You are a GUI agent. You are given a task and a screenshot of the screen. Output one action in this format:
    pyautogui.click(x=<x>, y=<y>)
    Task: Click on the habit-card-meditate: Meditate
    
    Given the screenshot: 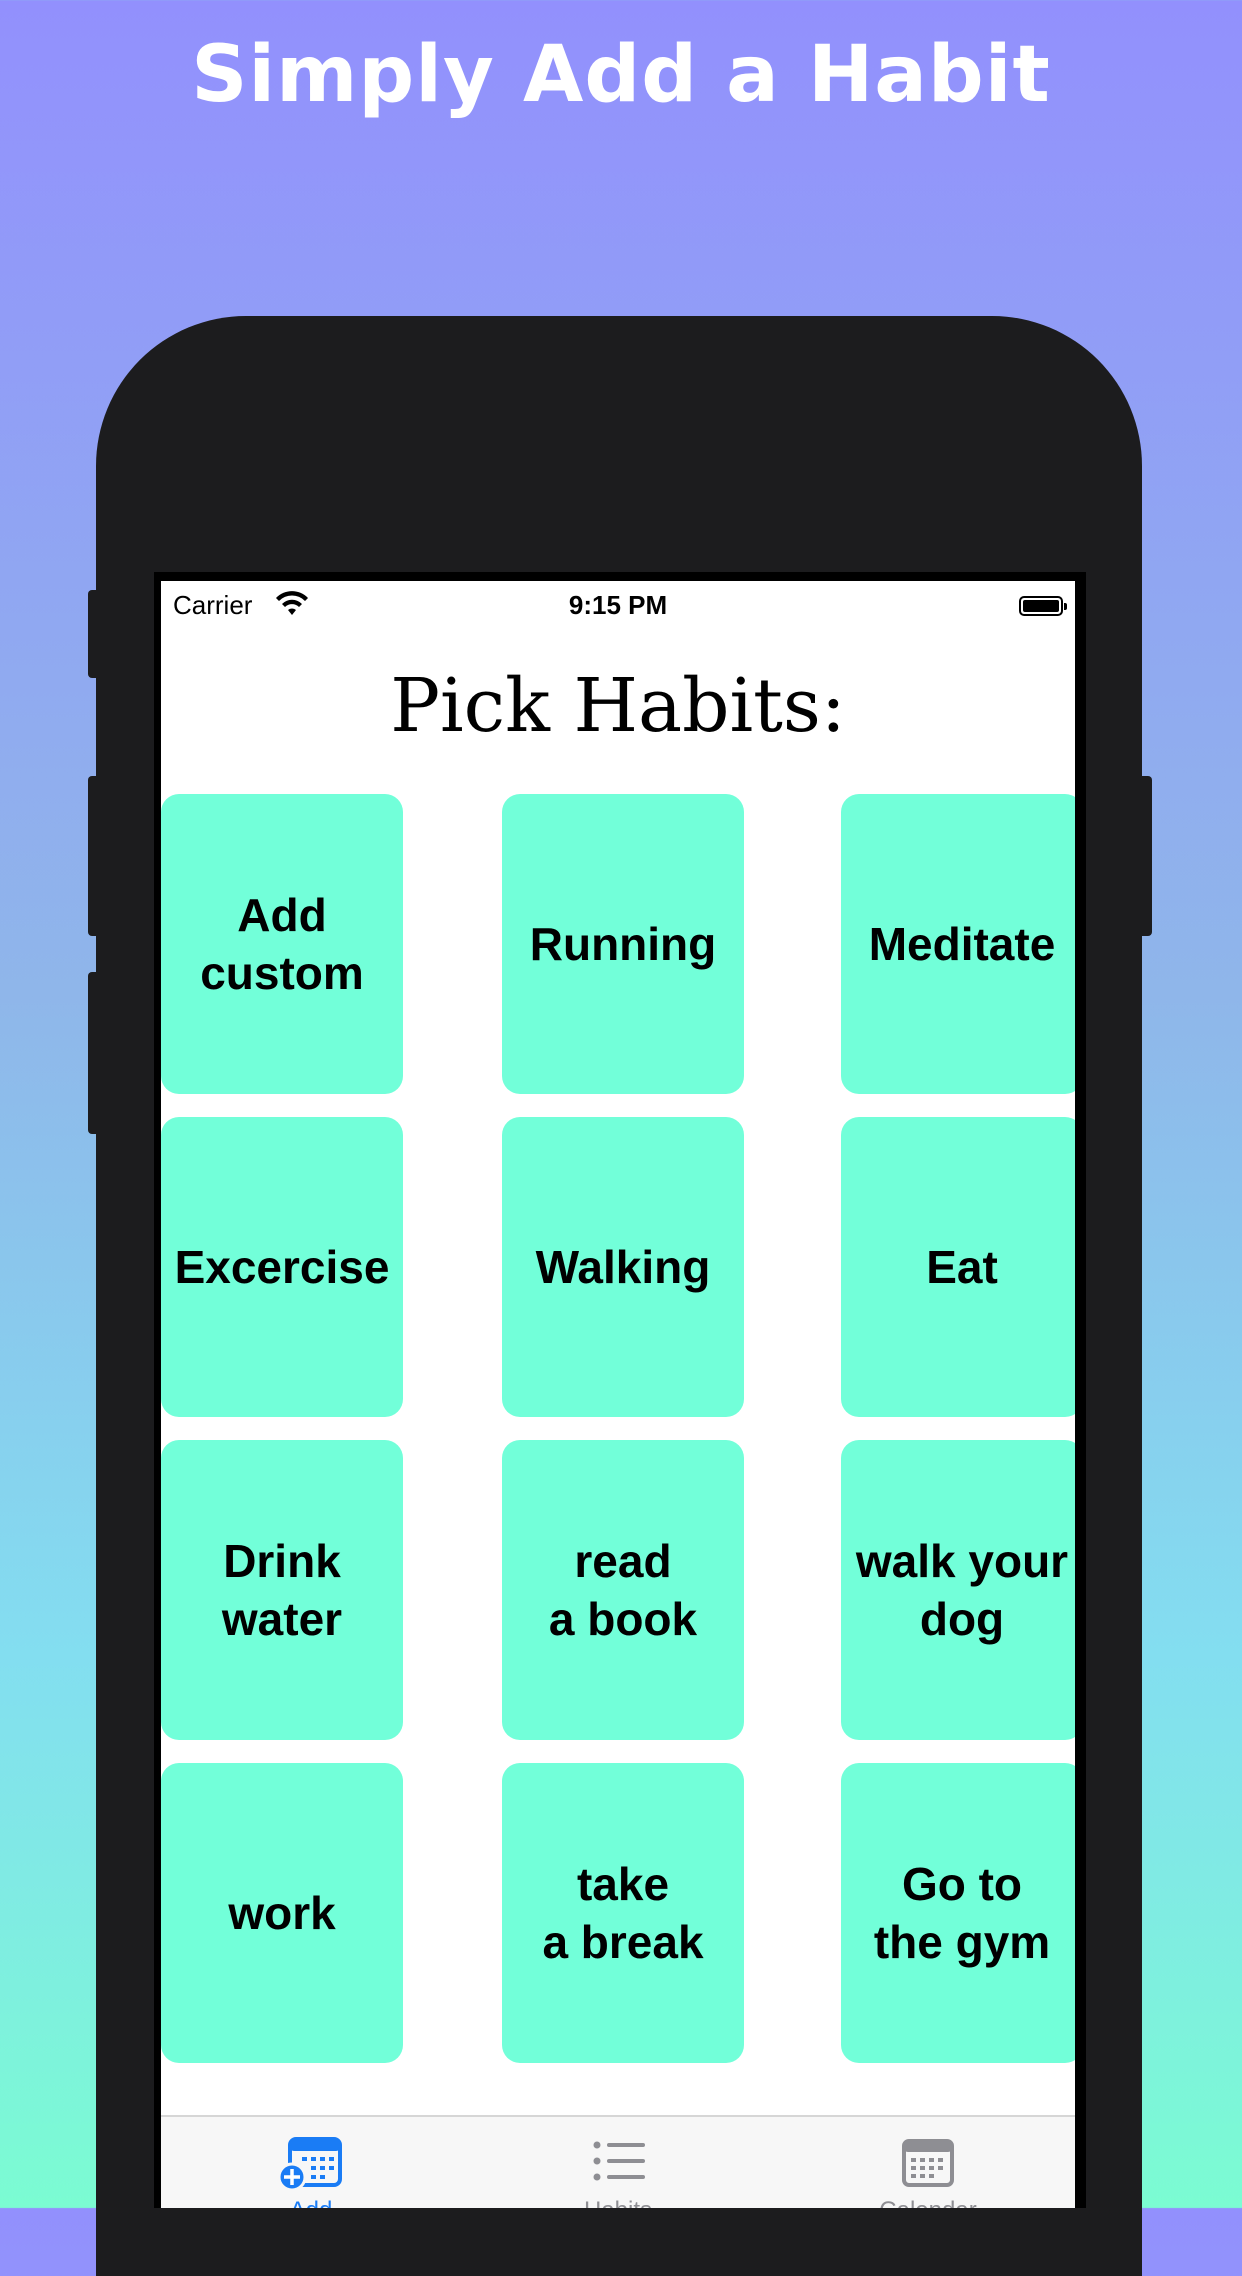 What is the action you would take?
    pyautogui.click(x=958, y=944)
    